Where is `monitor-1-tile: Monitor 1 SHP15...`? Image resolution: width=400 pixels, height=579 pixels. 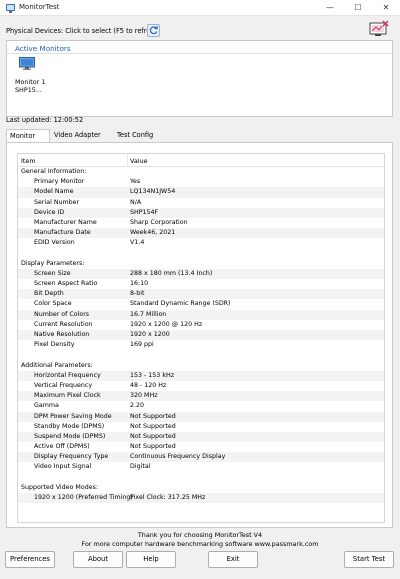 monitor-1-tile: Monitor 1 SHP15... is located at coordinates (30, 75).